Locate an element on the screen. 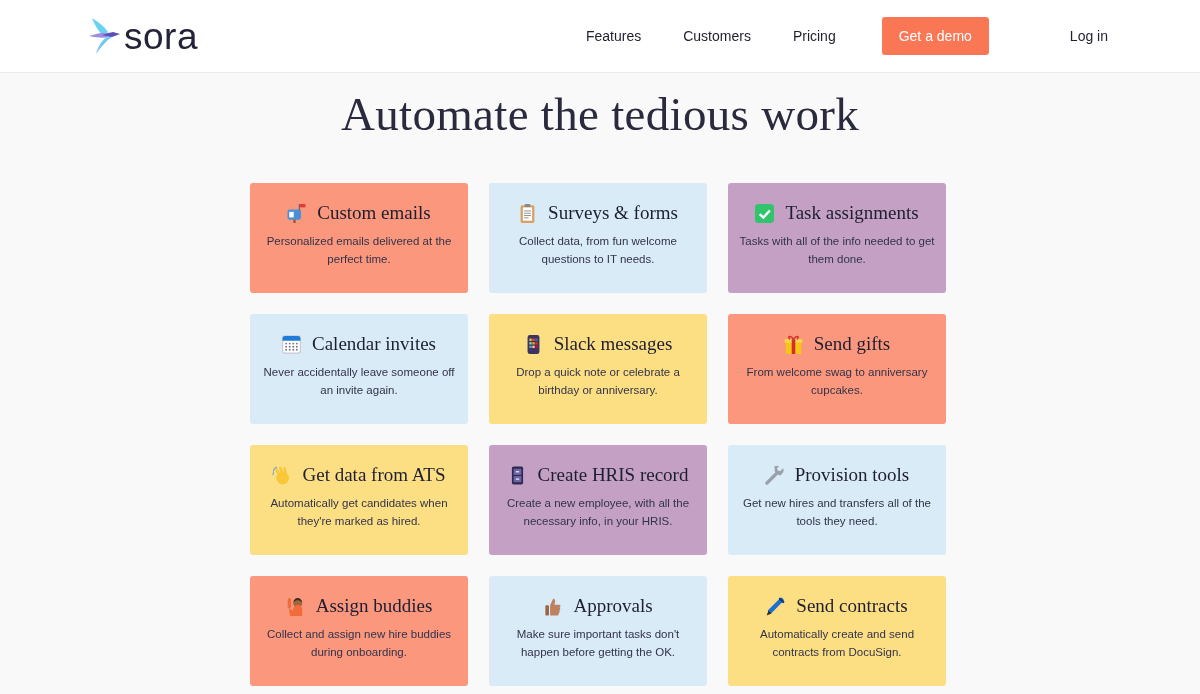  mailbox-icon is located at coordinates (297, 213).